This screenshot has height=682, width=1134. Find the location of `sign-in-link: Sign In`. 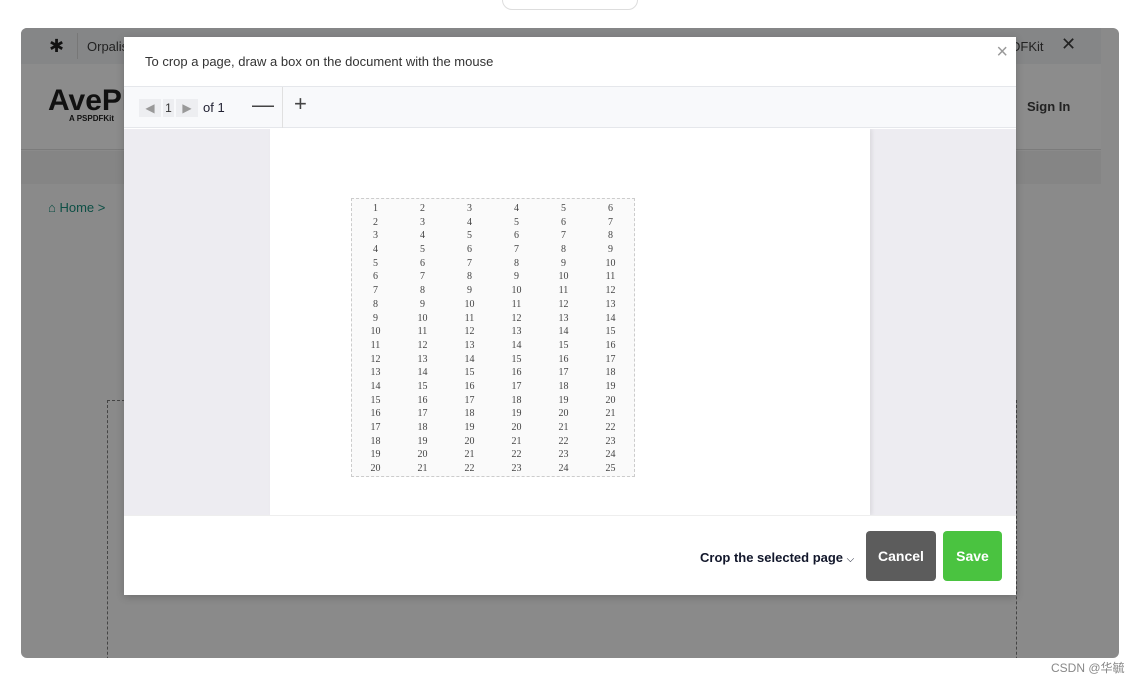

sign-in-link: Sign In is located at coordinates (1048, 106).